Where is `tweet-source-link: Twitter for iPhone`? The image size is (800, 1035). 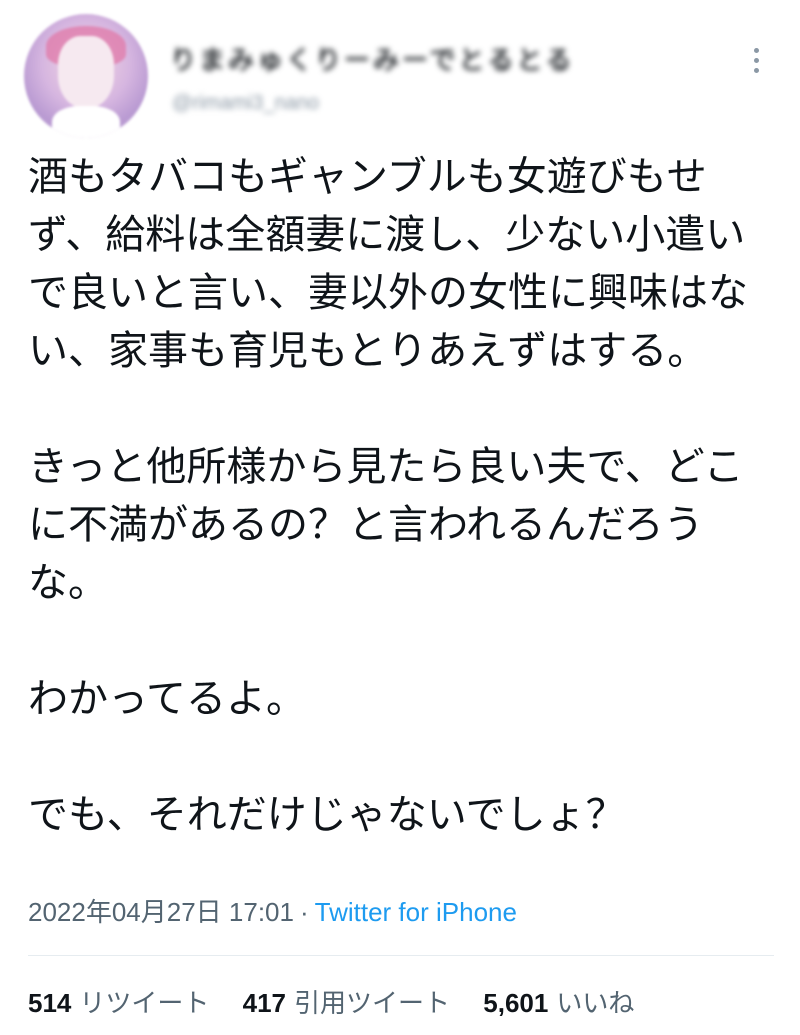
tweet-source-link: Twitter for iPhone is located at coordinates (416, 912).